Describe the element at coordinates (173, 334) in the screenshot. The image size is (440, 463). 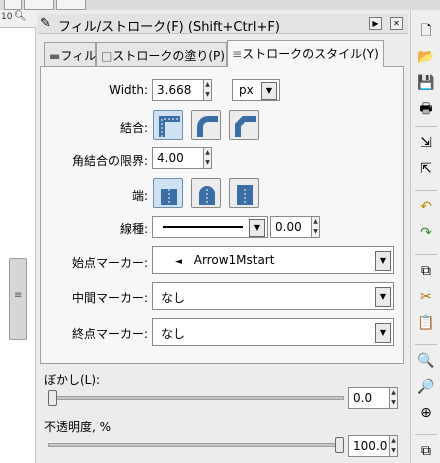
I see `end-marker-value: なし` at that location.